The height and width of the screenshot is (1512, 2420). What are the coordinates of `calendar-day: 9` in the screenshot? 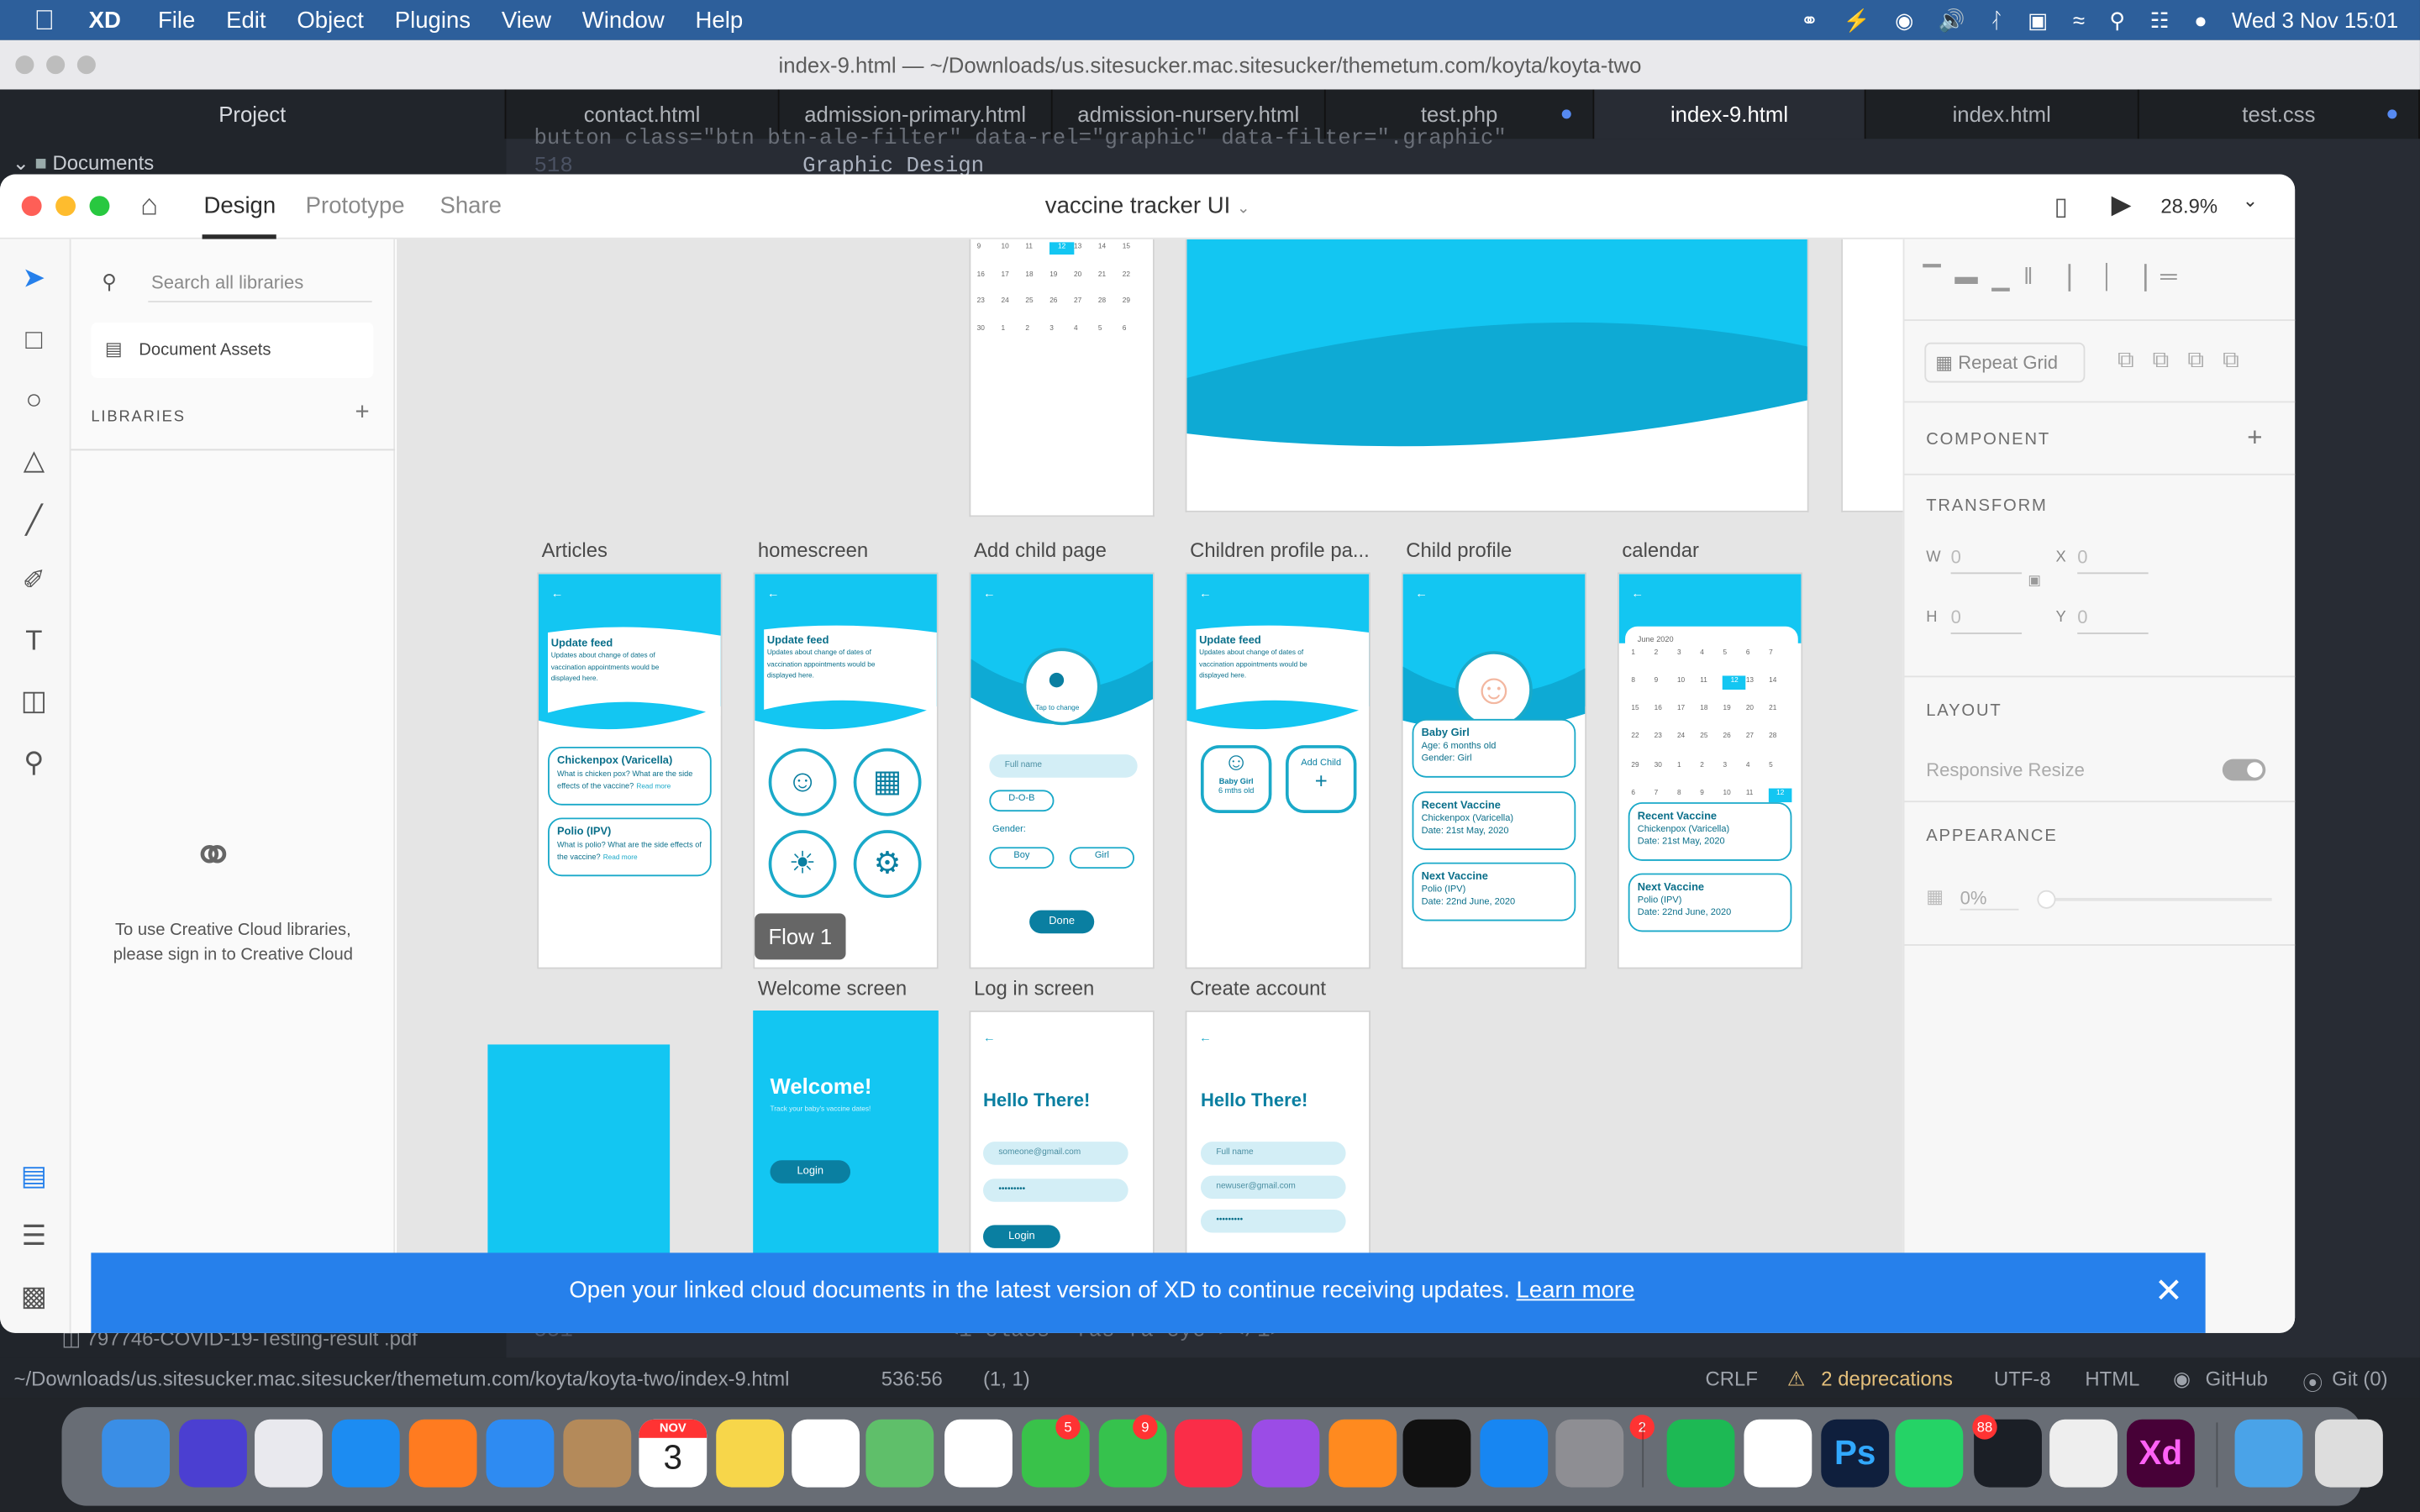 It's located at (990, 248).